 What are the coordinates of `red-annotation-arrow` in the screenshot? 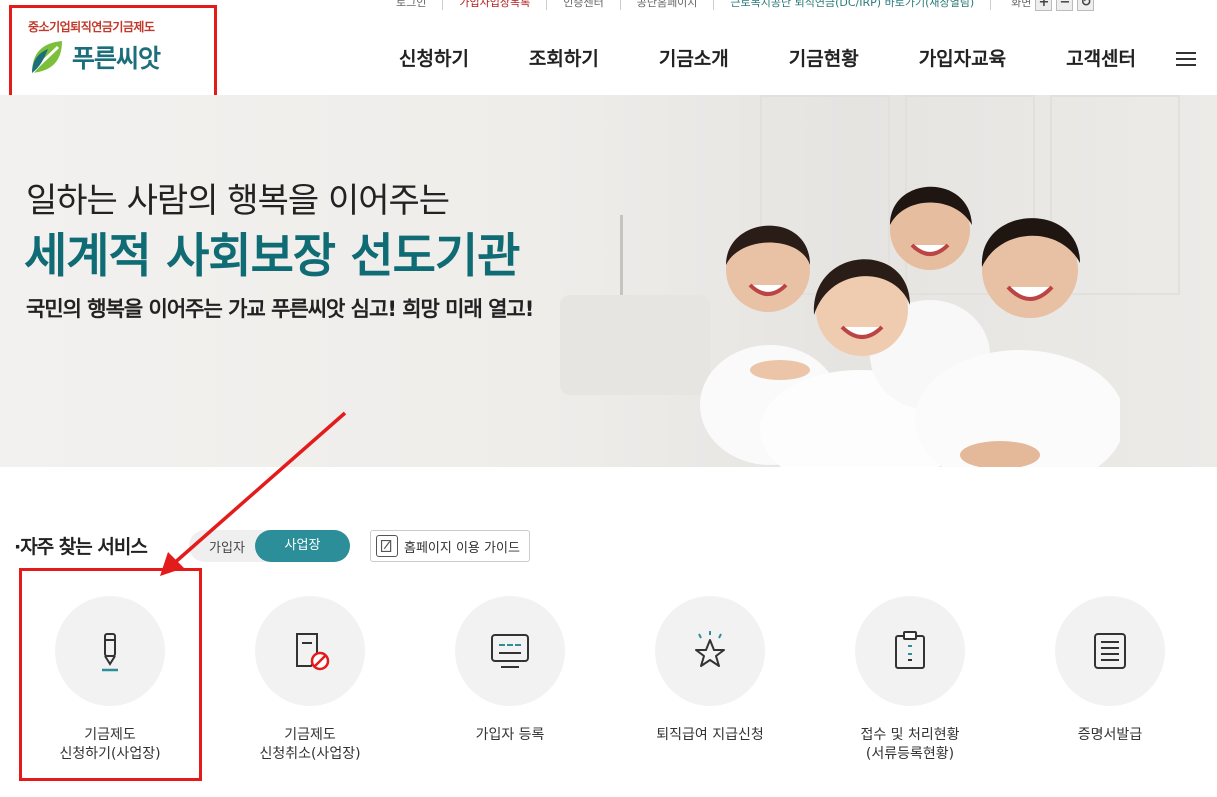 It's located at (253, 493).